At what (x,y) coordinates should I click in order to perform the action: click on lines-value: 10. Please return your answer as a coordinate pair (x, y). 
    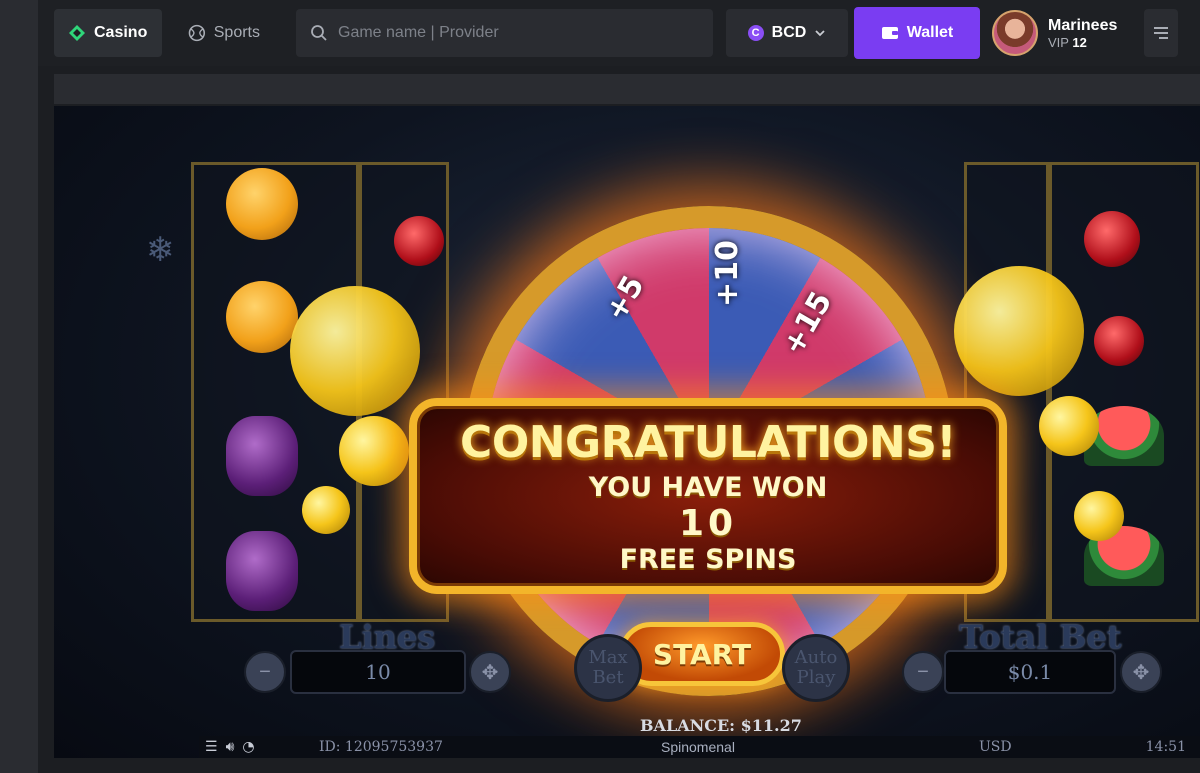
    Looking at the image, I should click on (378, 672).